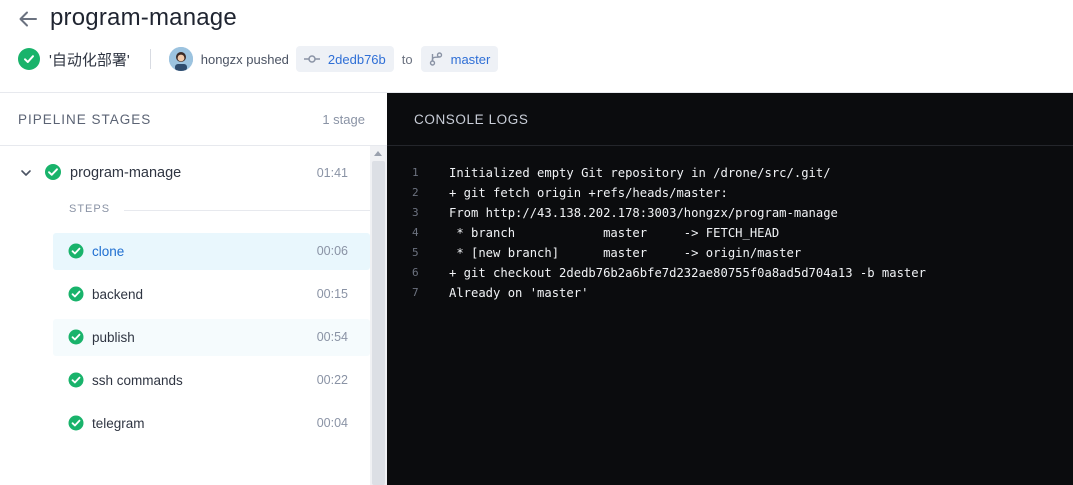 This screenshot has height=485, width=1073. Describe the element at coordinates (193, 119) in the screenshot. I see `pipeline-panel-header: PIPELINE STAGES 1 stage` at that location.